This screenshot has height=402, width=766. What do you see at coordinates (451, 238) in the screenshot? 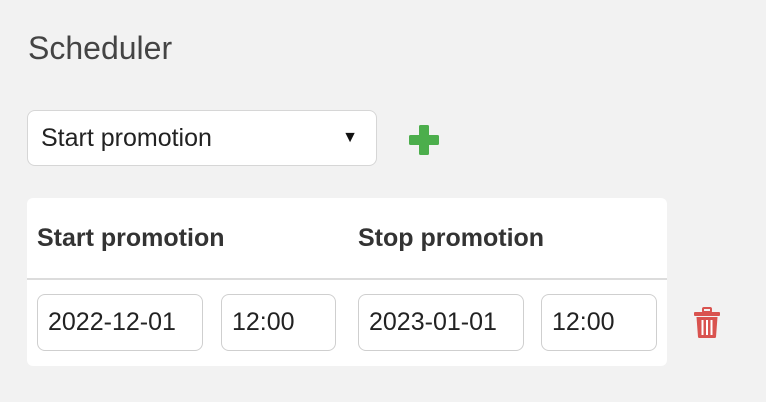
I see `header-stop-promotion: Stop promotion` at bounding box center [451, 238].